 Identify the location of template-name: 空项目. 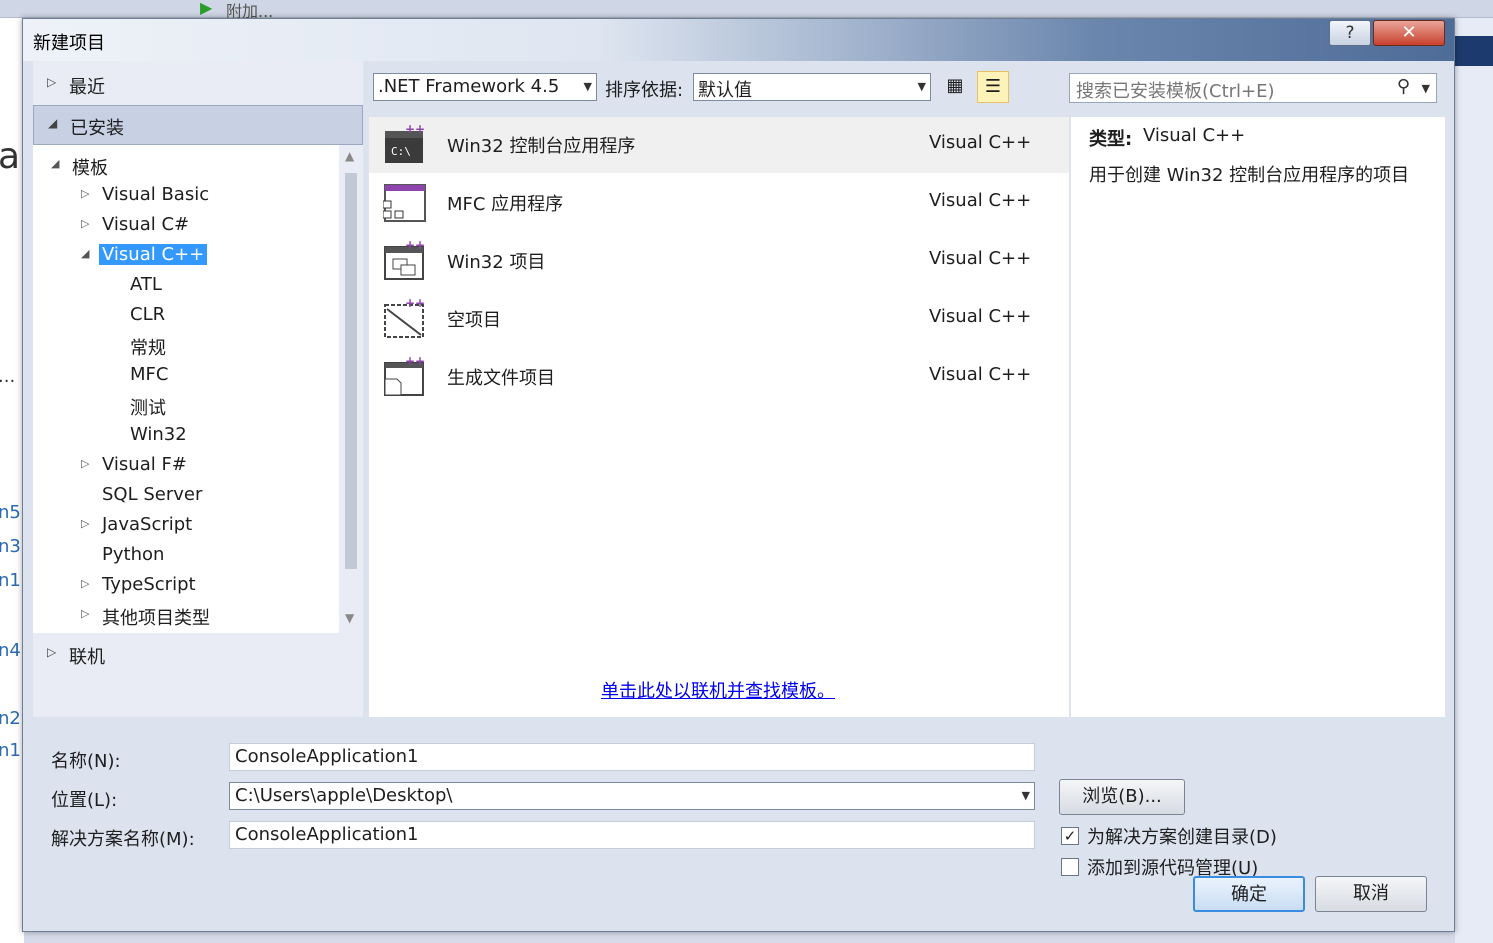
(474, 320).